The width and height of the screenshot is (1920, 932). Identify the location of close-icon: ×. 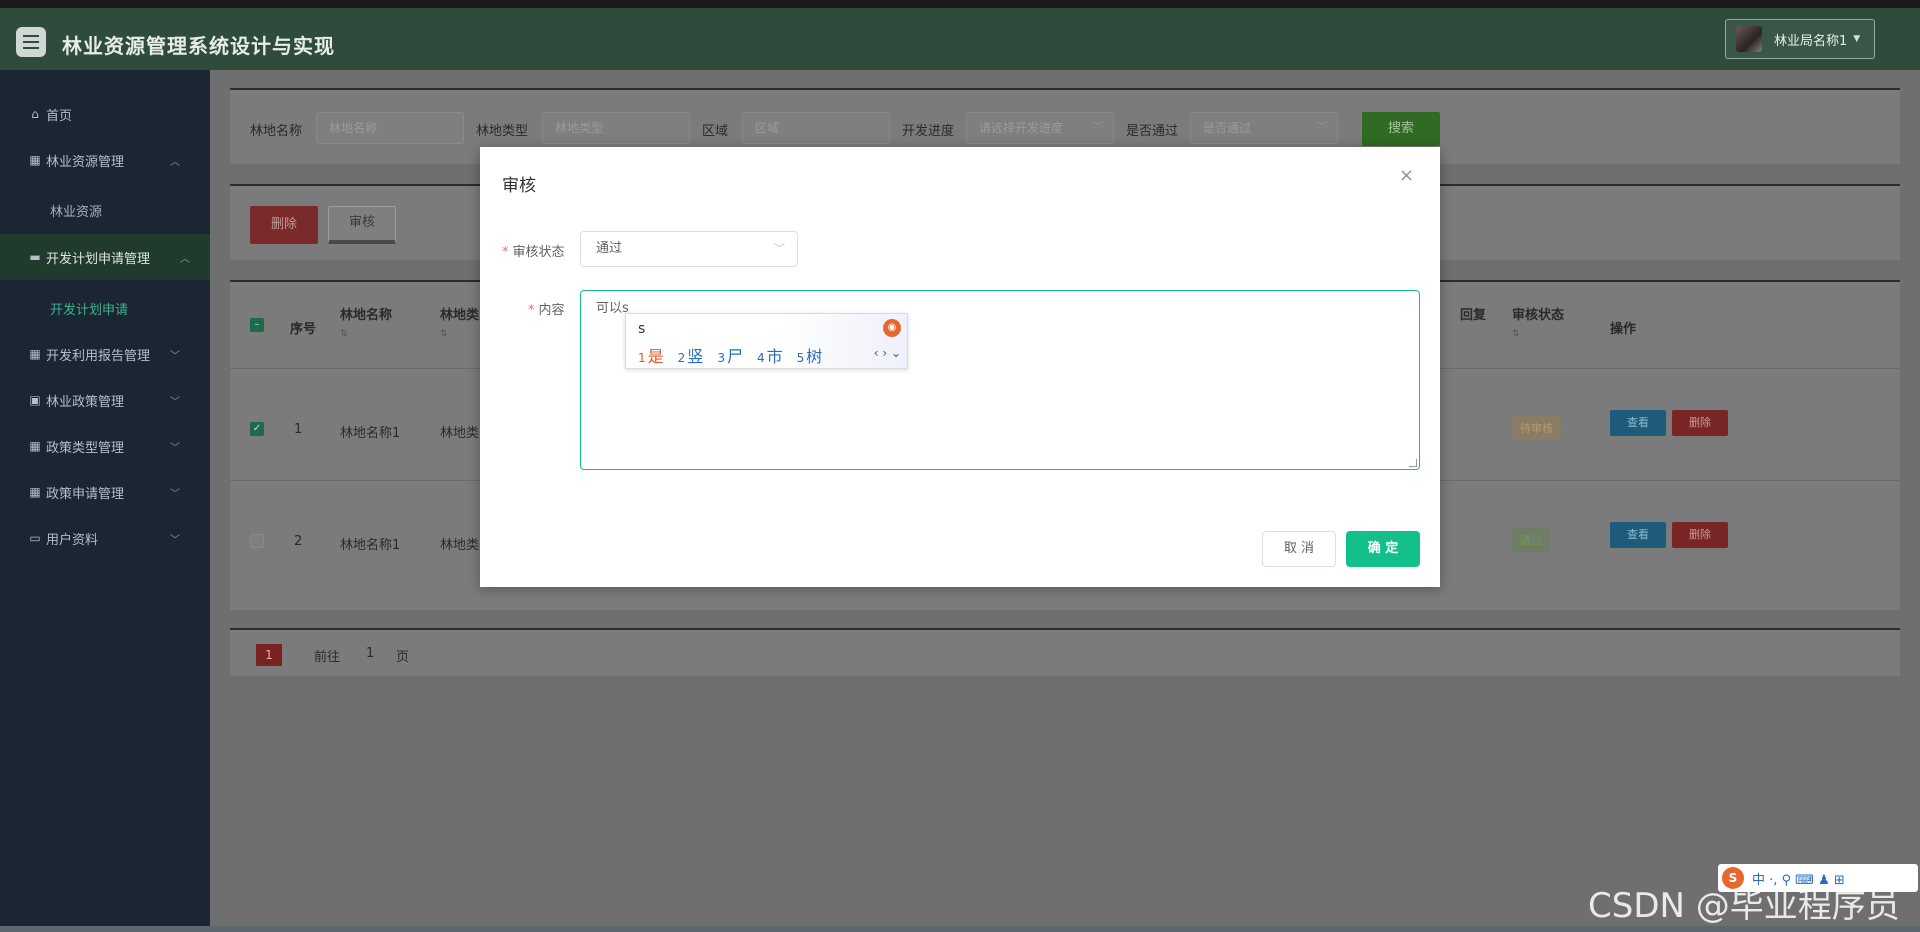
(1406, 175).